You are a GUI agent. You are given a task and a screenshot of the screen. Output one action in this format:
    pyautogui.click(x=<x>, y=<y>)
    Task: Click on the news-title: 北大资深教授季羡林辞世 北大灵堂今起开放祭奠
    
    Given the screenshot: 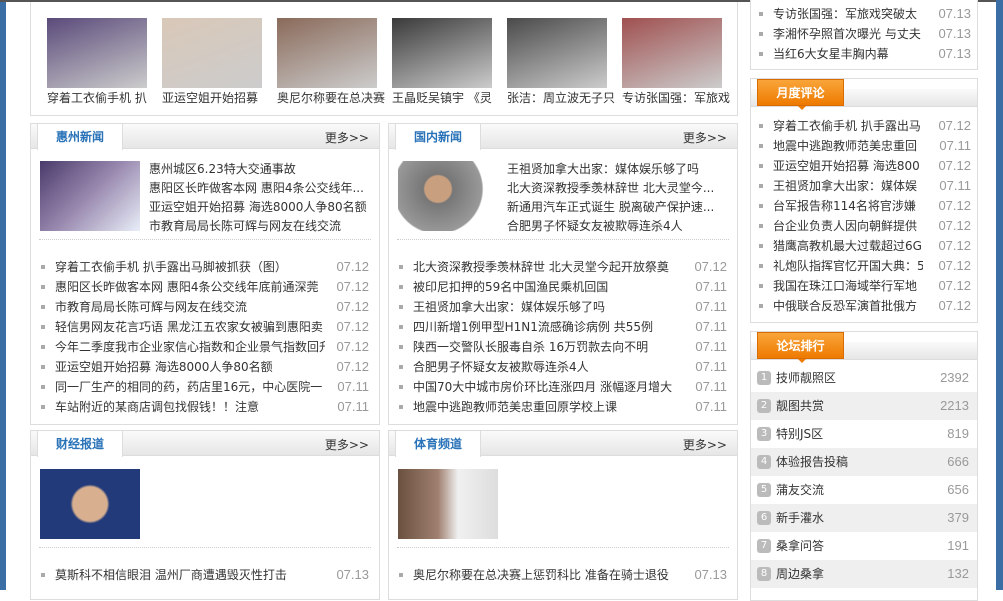 What is the action you would take?
    pyautogui.click(x=548, y=267)
    